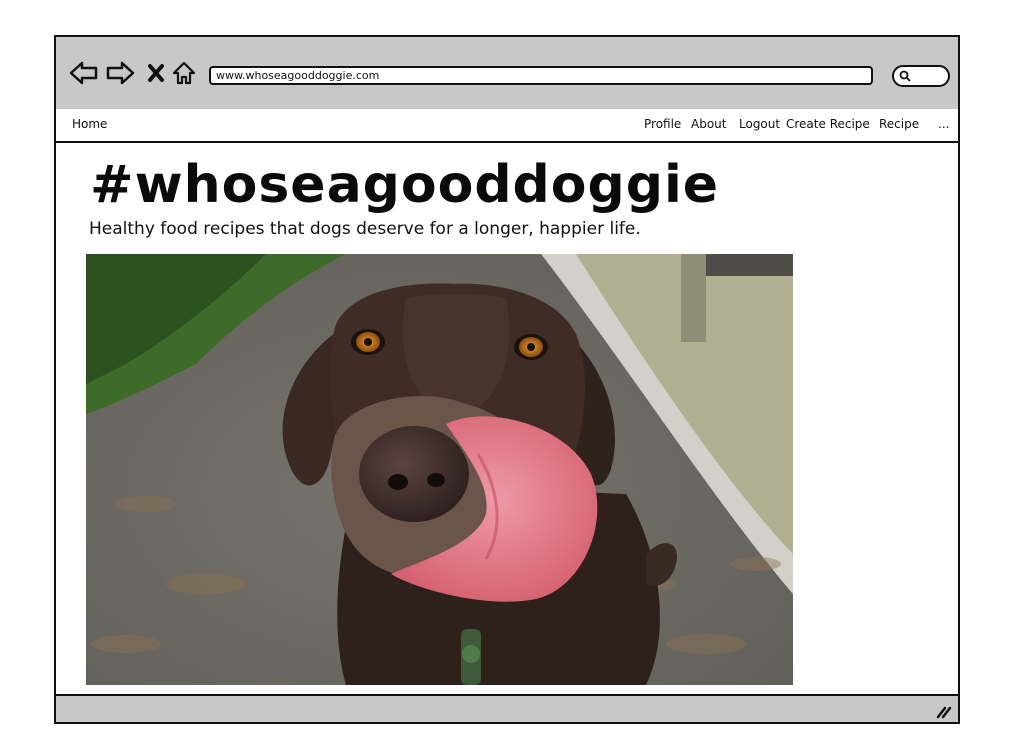 The image size is (1009, 733). Describe the element at coordinates (89, 124) in the screenshot. I see `nav-home: Home` at that location.